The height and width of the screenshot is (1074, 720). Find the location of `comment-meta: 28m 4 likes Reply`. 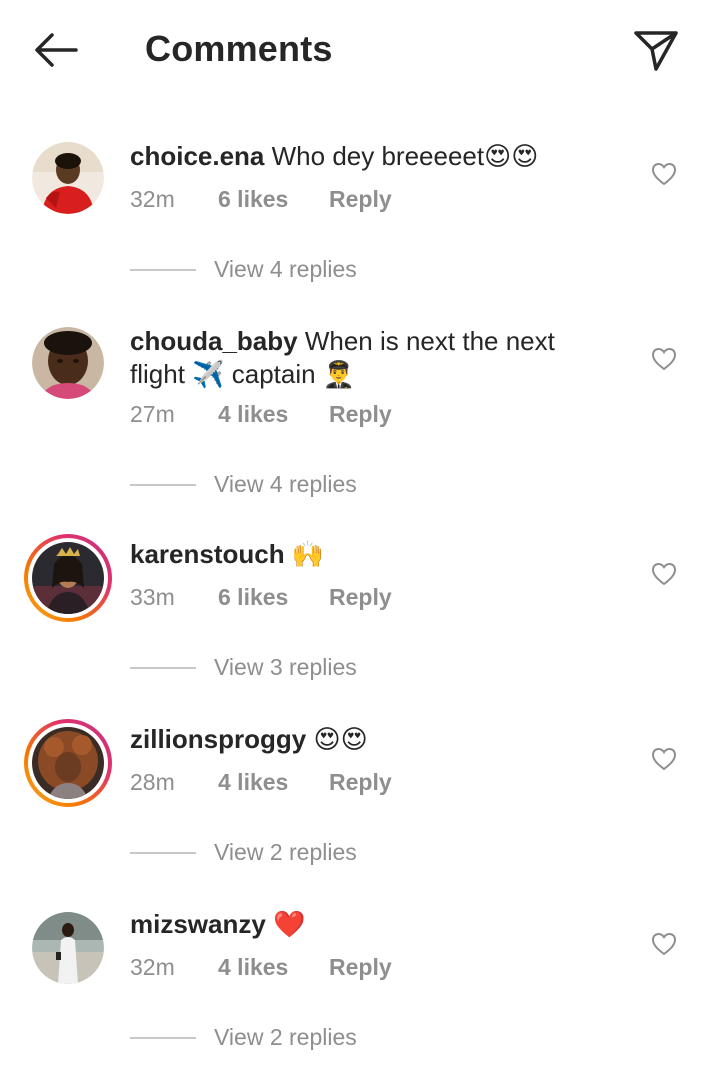

comment-meta: 28m 4 likes Reply is located at coordinates (261, 782).